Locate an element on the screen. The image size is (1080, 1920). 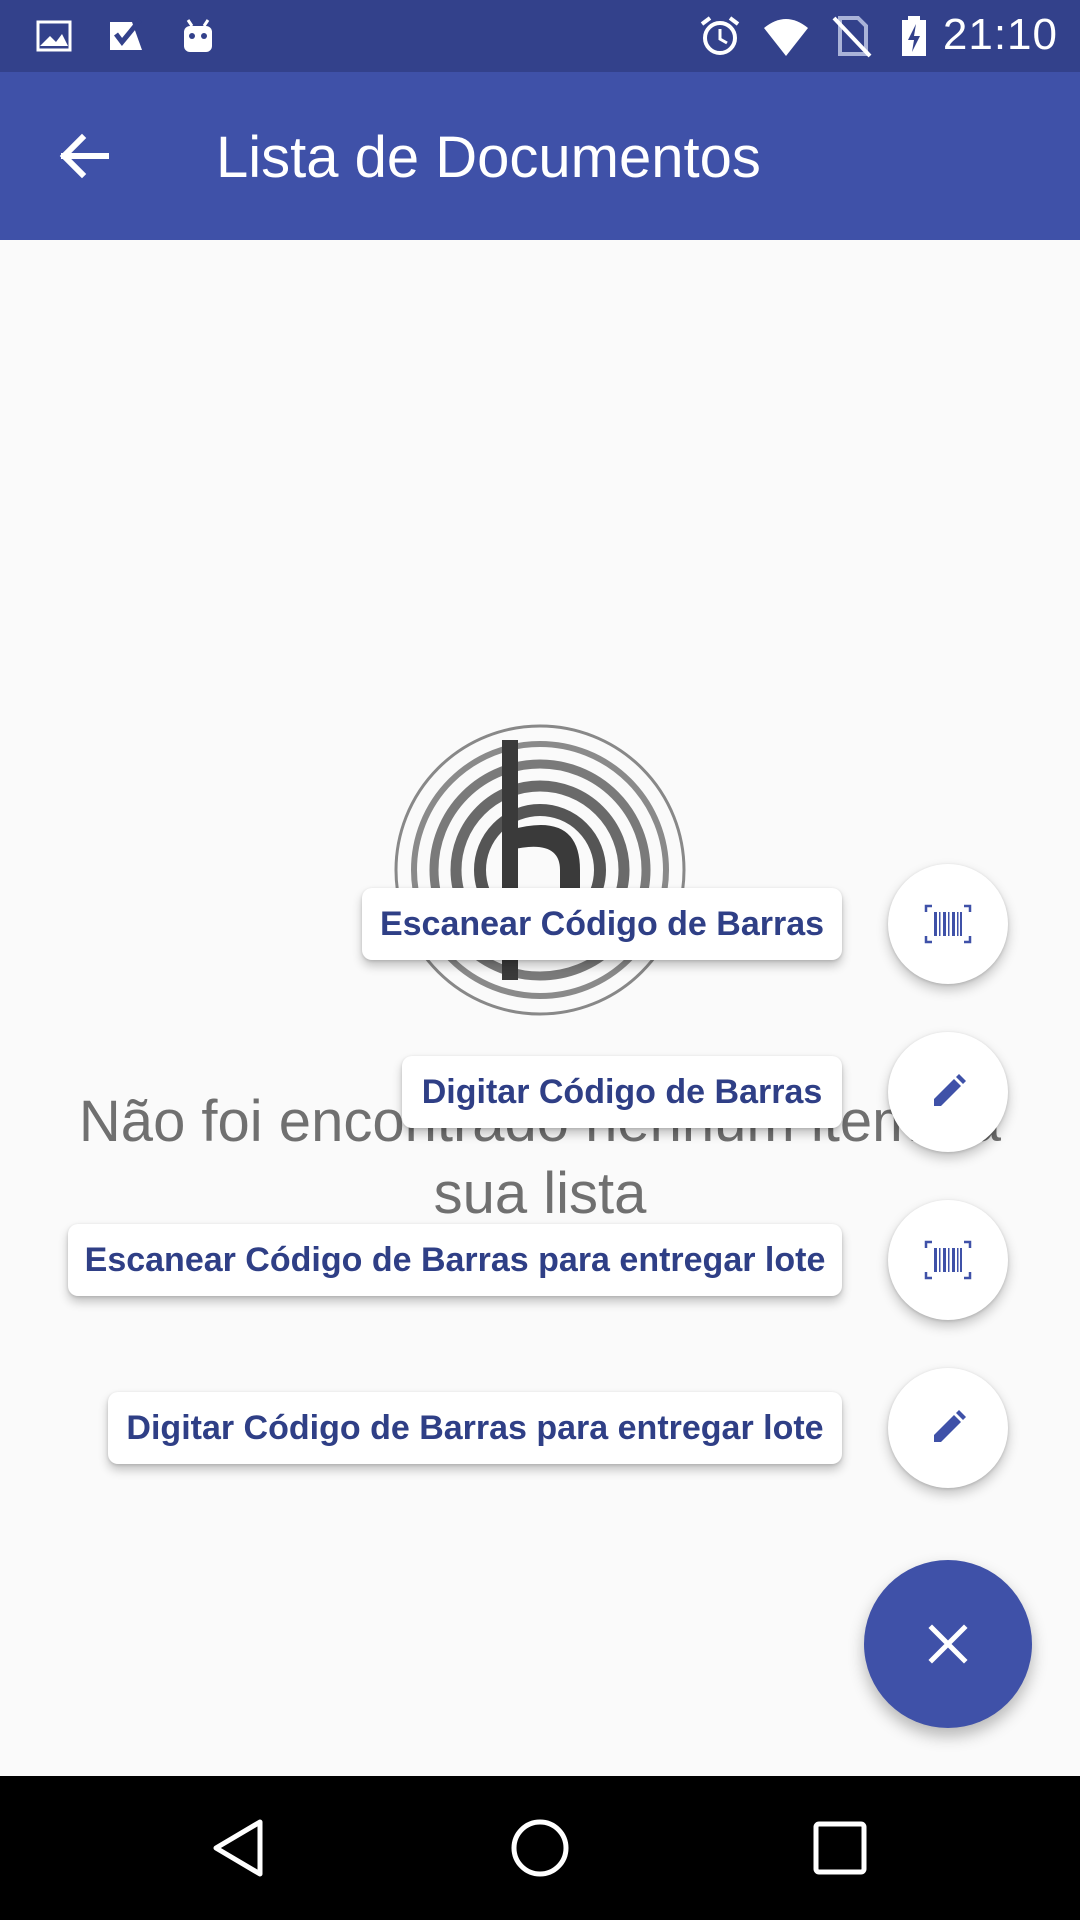
page-title: Lista de Documentos is located at coordinates (488, 157).